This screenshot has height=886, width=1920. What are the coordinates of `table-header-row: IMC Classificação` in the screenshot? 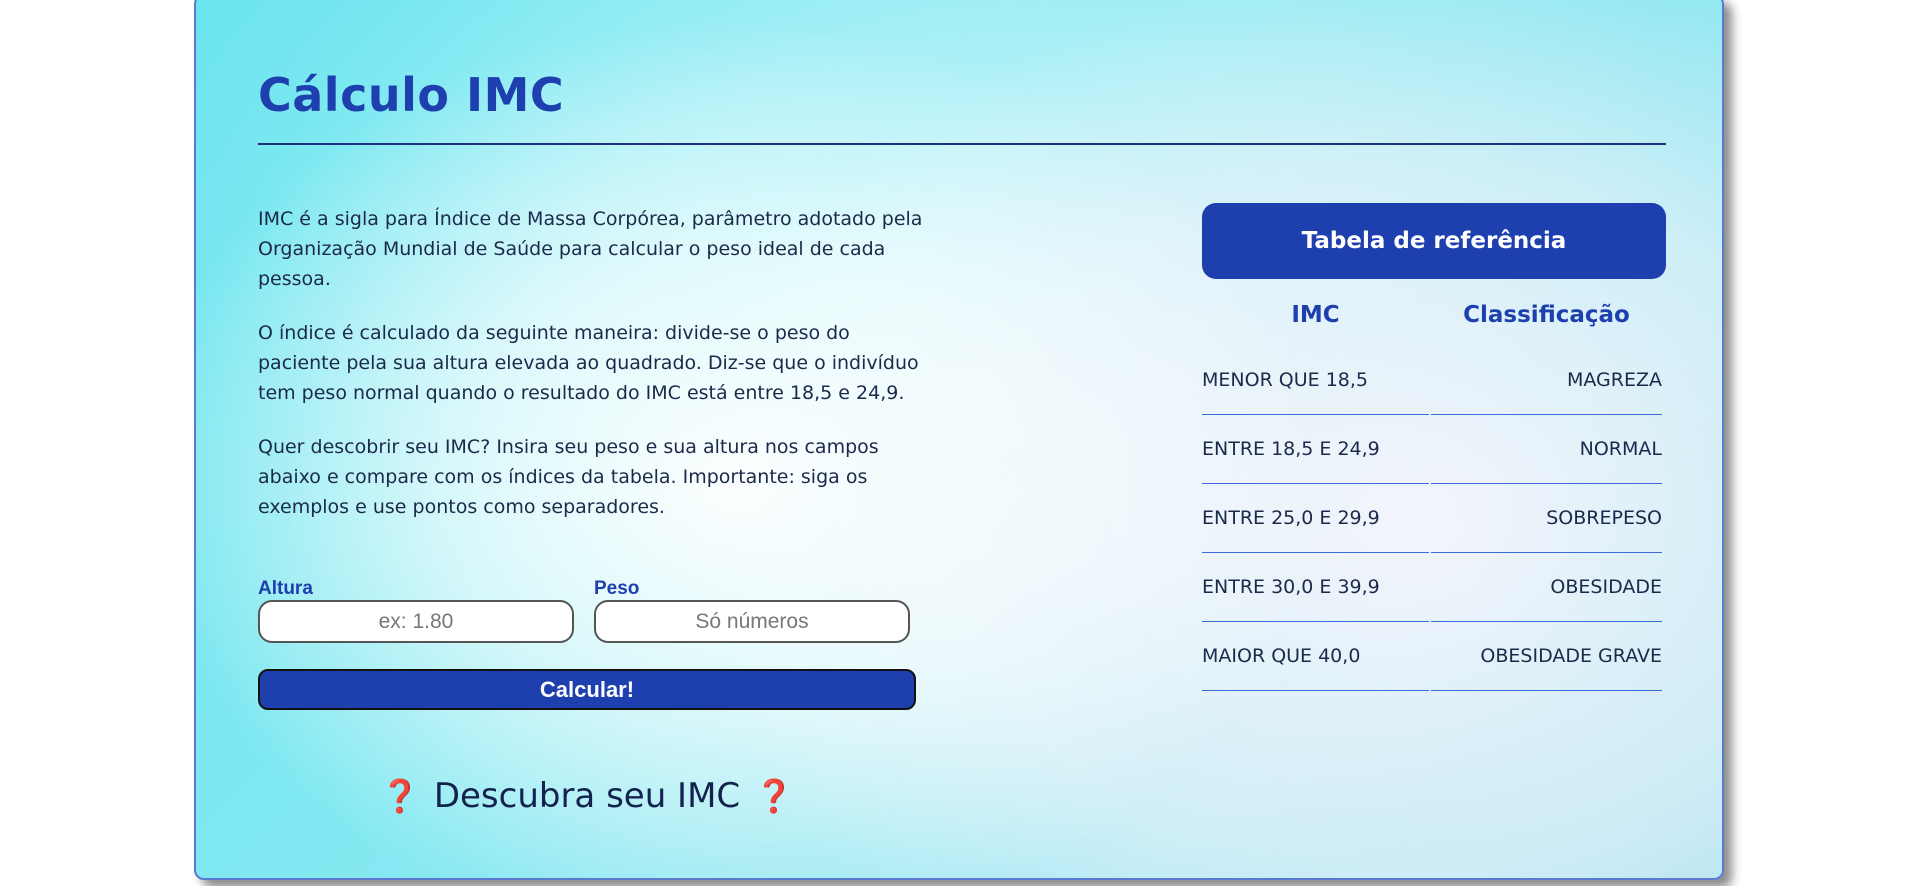 It's located at (1432, 324).